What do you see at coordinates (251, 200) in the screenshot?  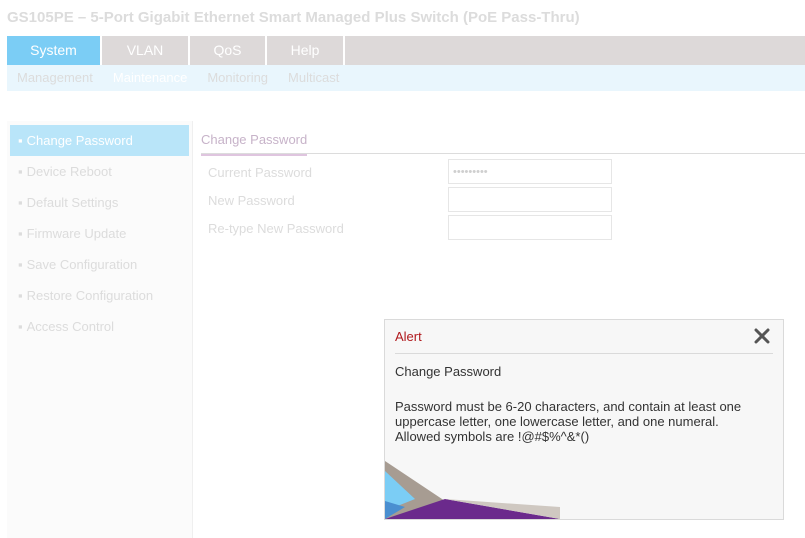 I see `new-password-label: New Password` at bounding box center [251, 200].